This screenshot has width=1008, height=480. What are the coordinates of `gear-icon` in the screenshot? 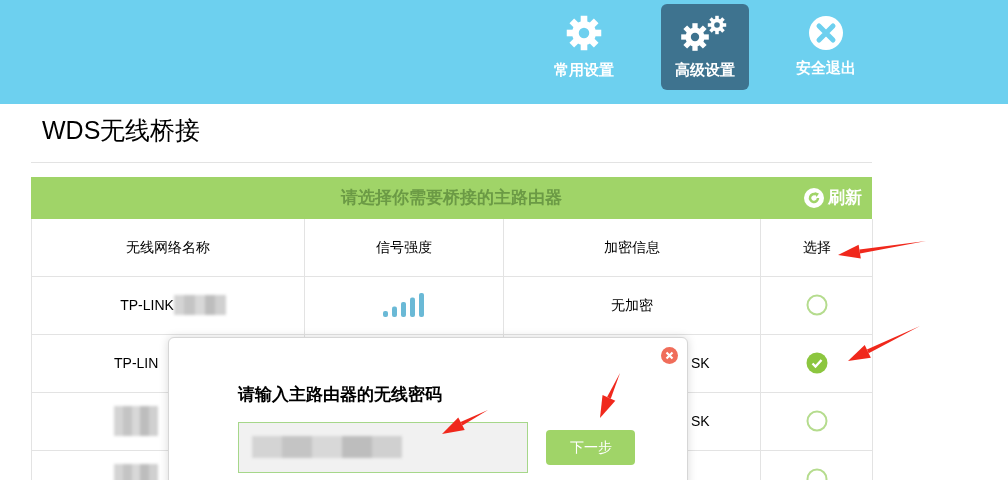 It's located at (584, 32).